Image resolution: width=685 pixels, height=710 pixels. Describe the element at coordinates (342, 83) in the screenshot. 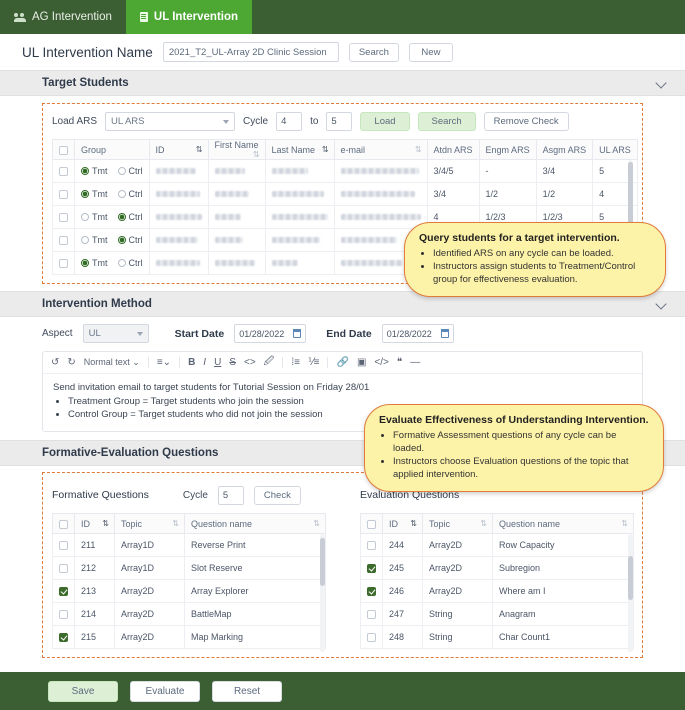

I see `section-header-target-students: Target Students` at that location.